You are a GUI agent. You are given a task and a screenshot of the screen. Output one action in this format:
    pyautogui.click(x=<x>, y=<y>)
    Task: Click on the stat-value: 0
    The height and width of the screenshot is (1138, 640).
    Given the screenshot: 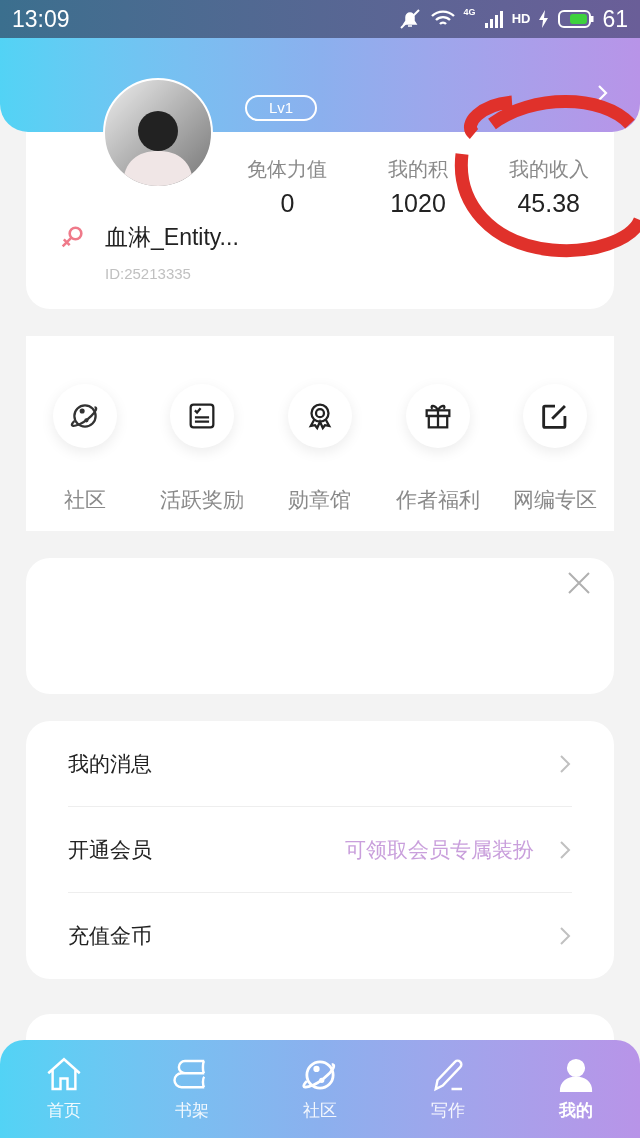 What is the action you would take?
    pyautogui.click(x=287, y=203)
    